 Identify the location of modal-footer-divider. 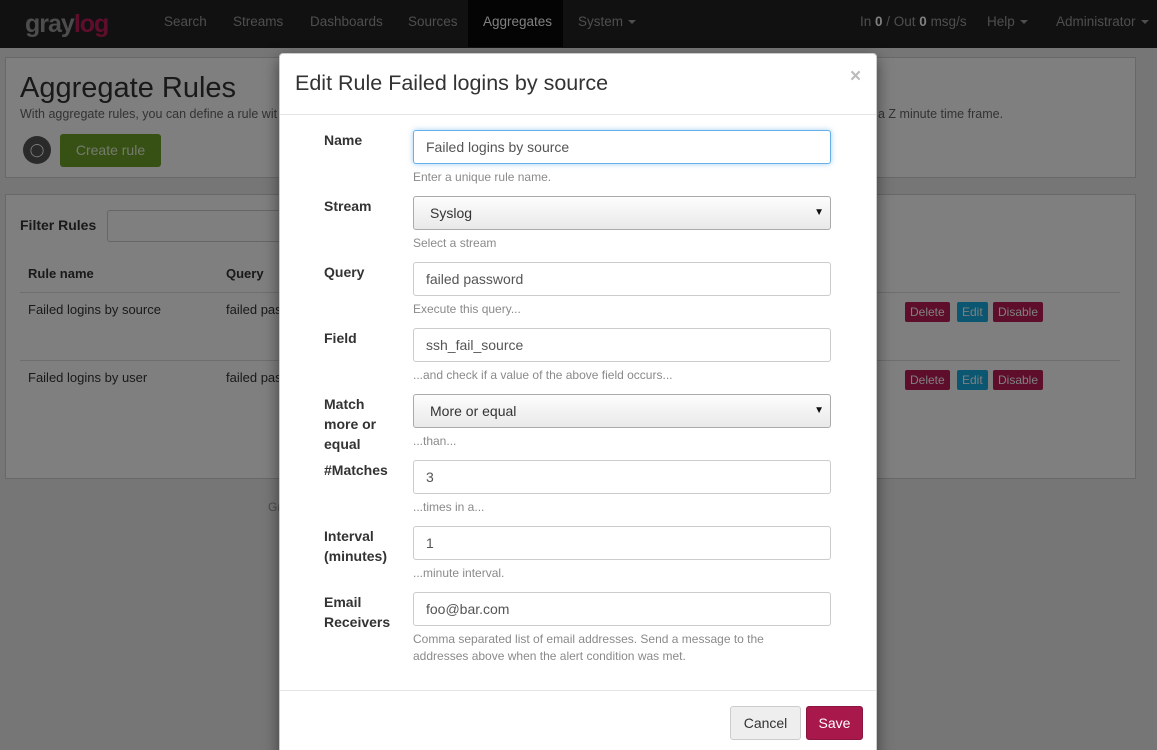
(578, 690).